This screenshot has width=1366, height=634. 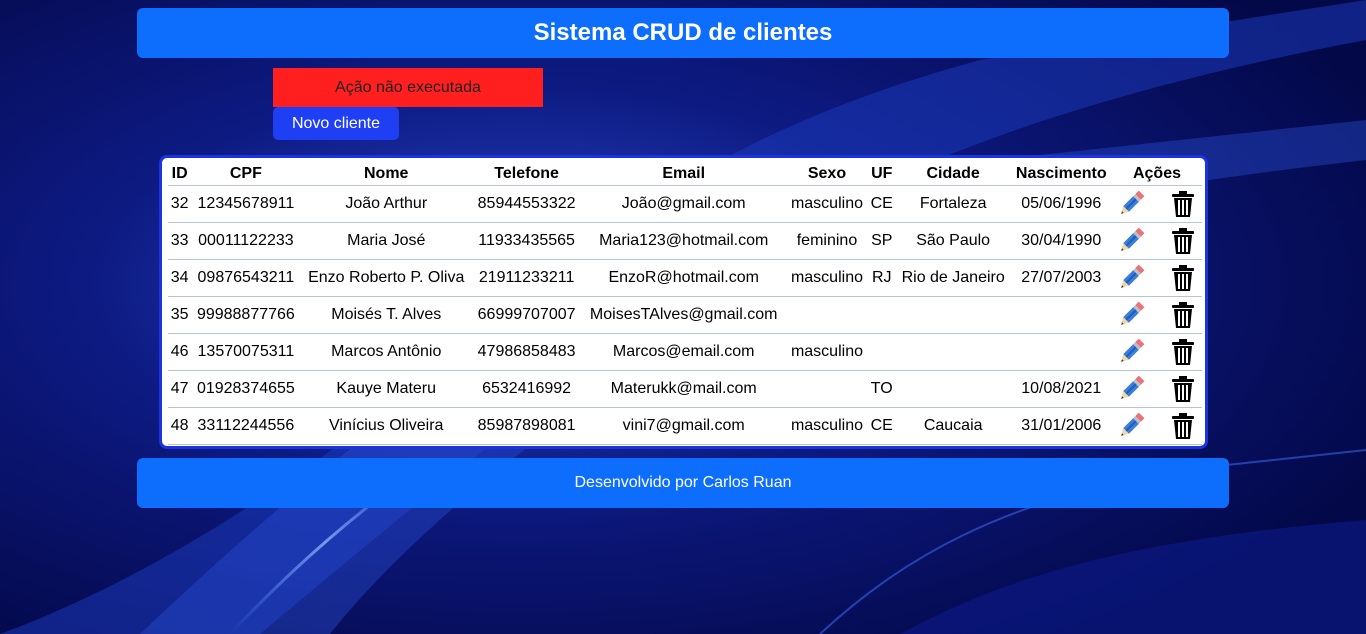 What do you see at coordinates (246, 278) in the screenshot?
I see `cell-cpf: 09876543211` at bounding box center [246, 278].